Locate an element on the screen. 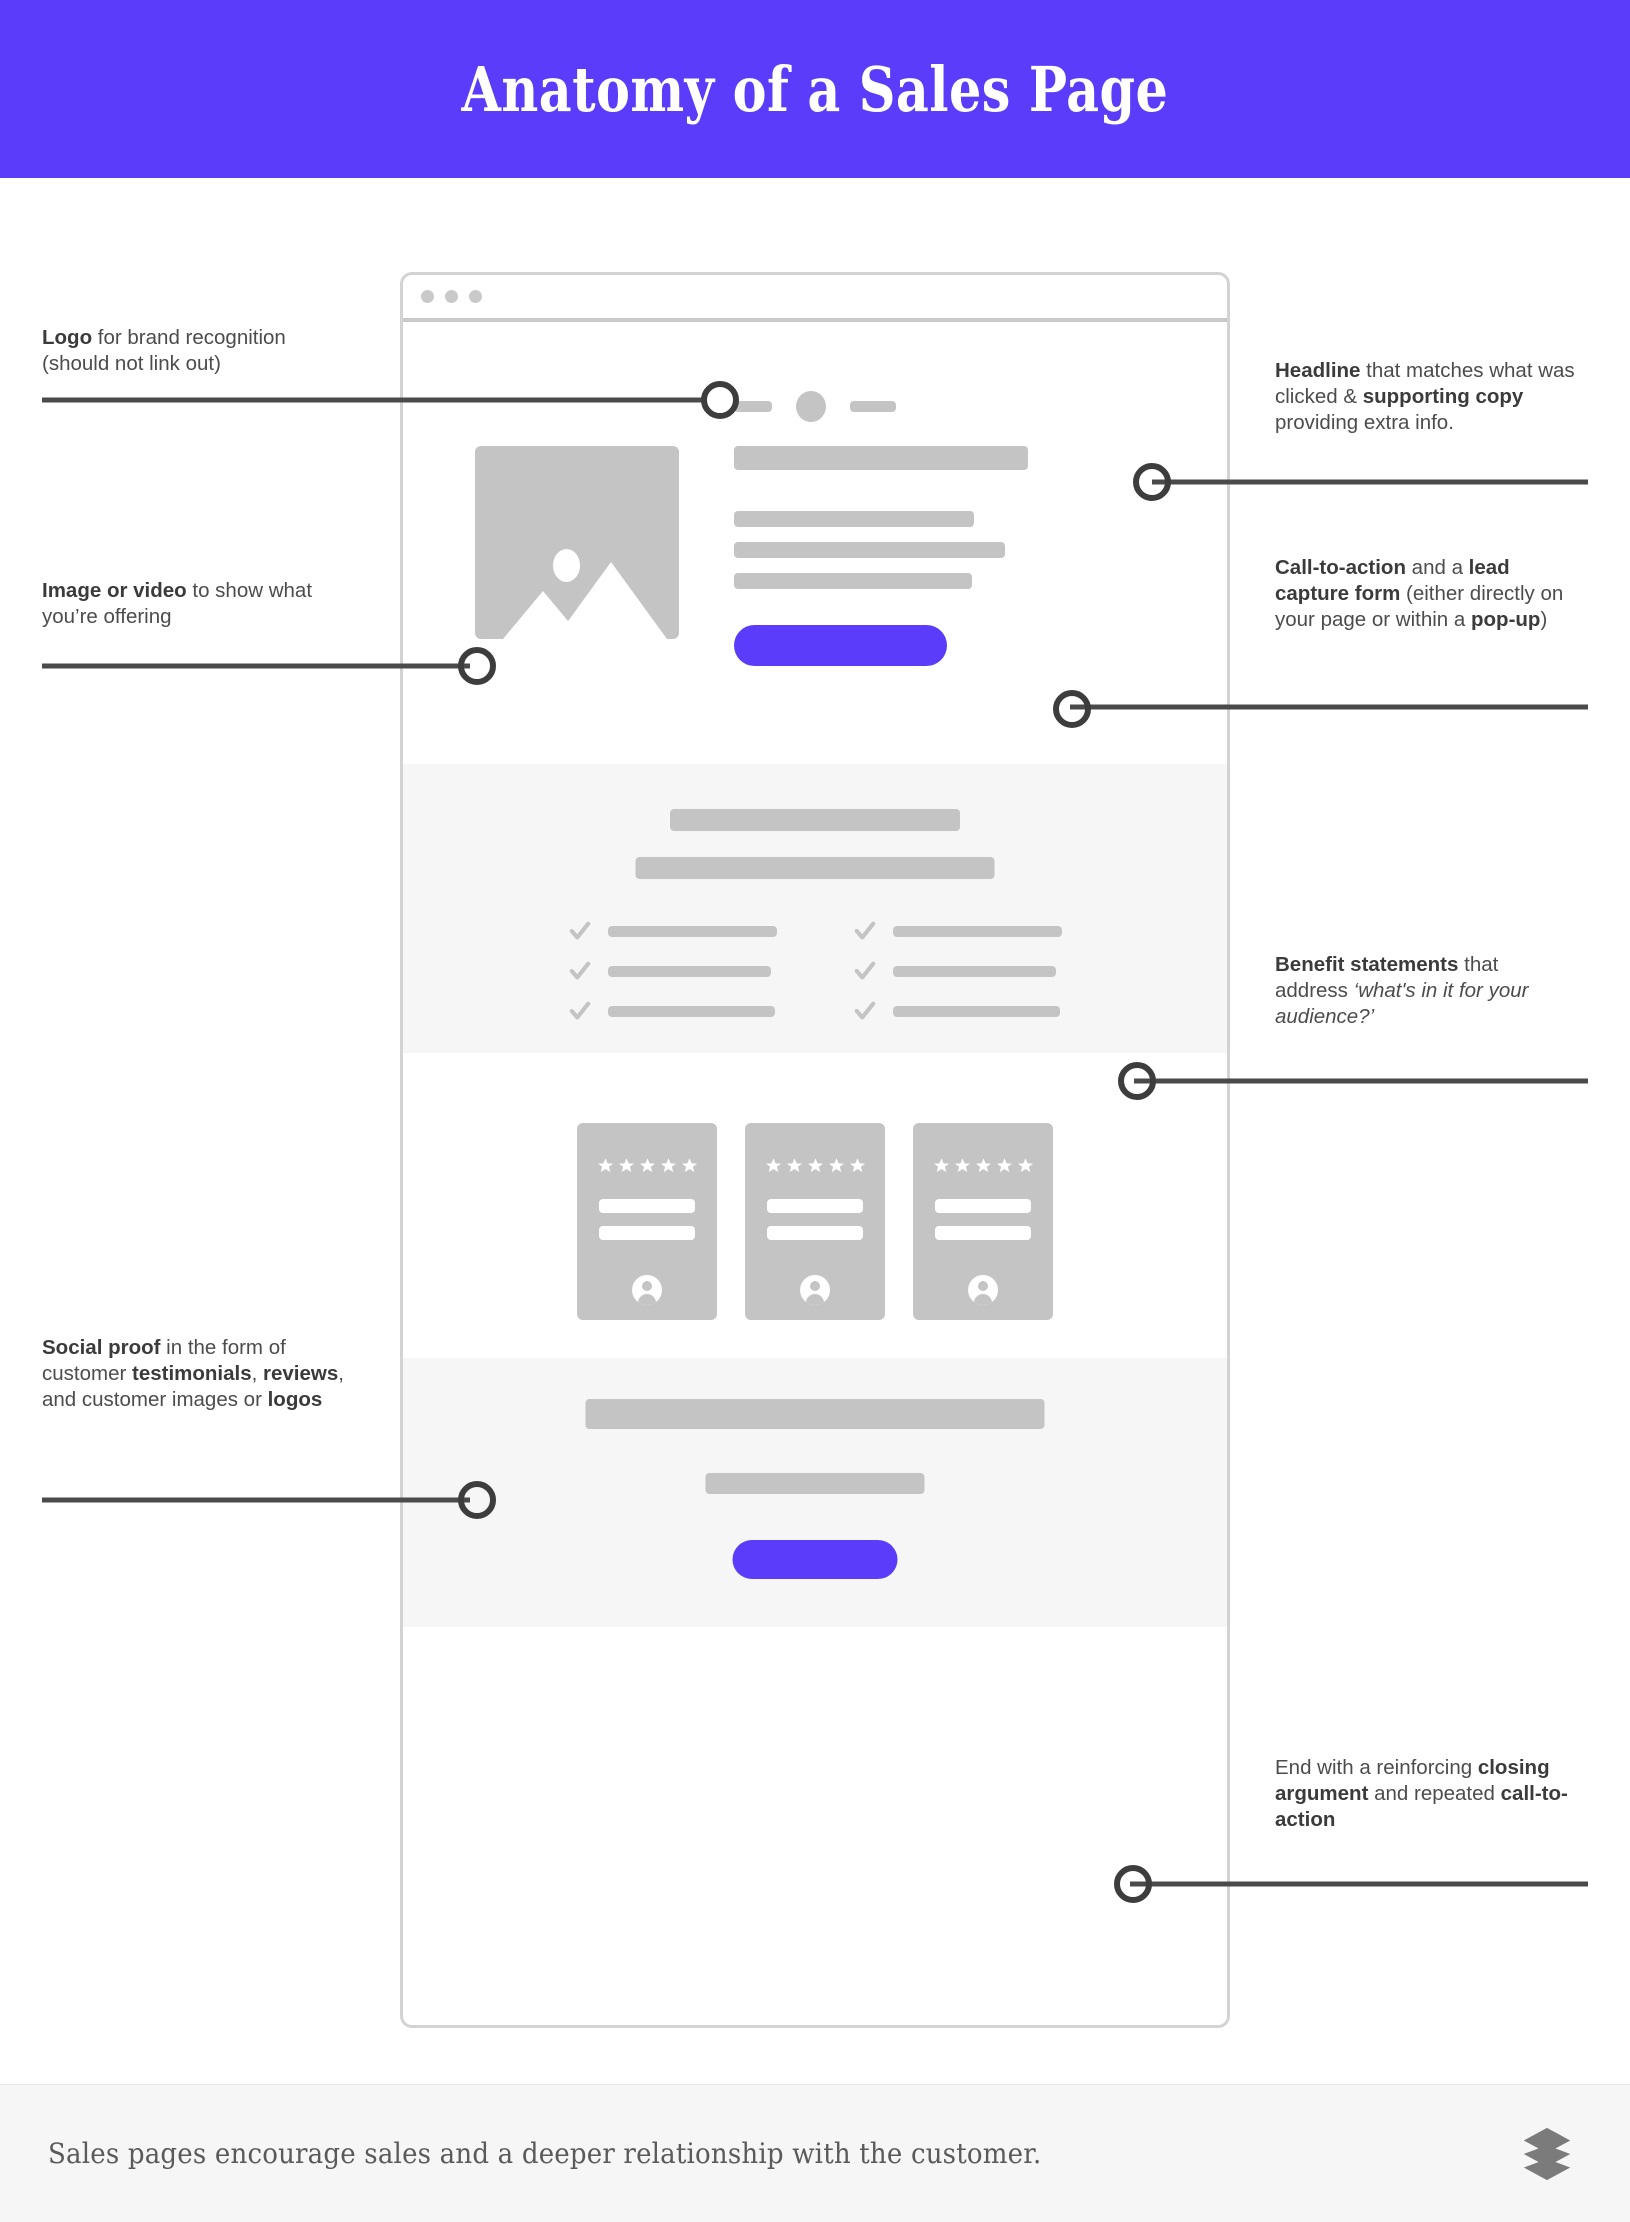 The height and width of the screenshot is (2222, 1630). header-band: Anatomy of a Sales Page is located at coordinates (815, 89).